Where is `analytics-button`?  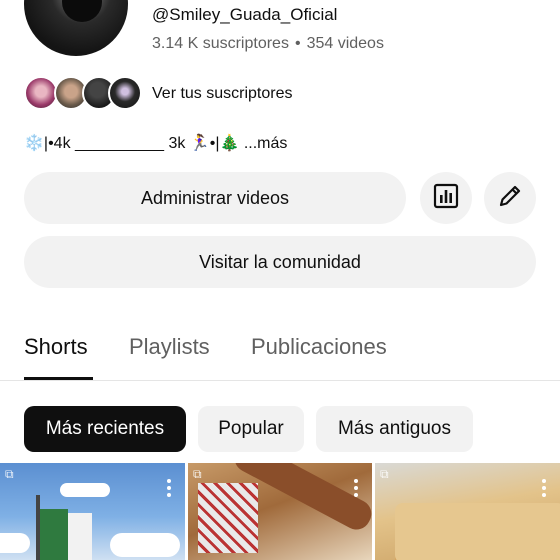 analytics-button is located at coordinates (446, 198).